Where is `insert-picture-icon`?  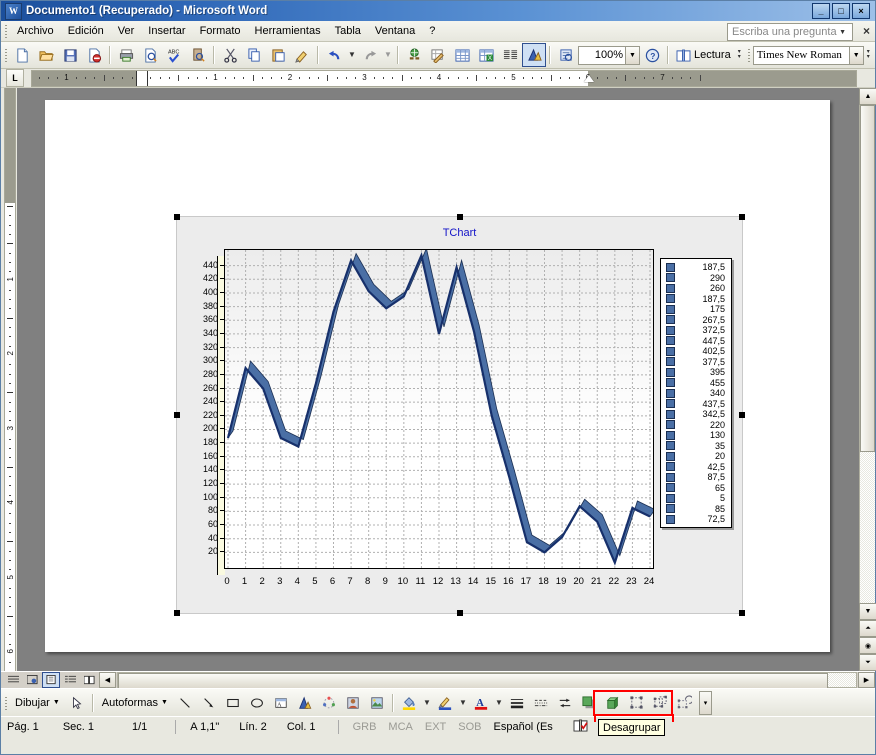 insert-picture-icon is located at coordinates (377, 703).